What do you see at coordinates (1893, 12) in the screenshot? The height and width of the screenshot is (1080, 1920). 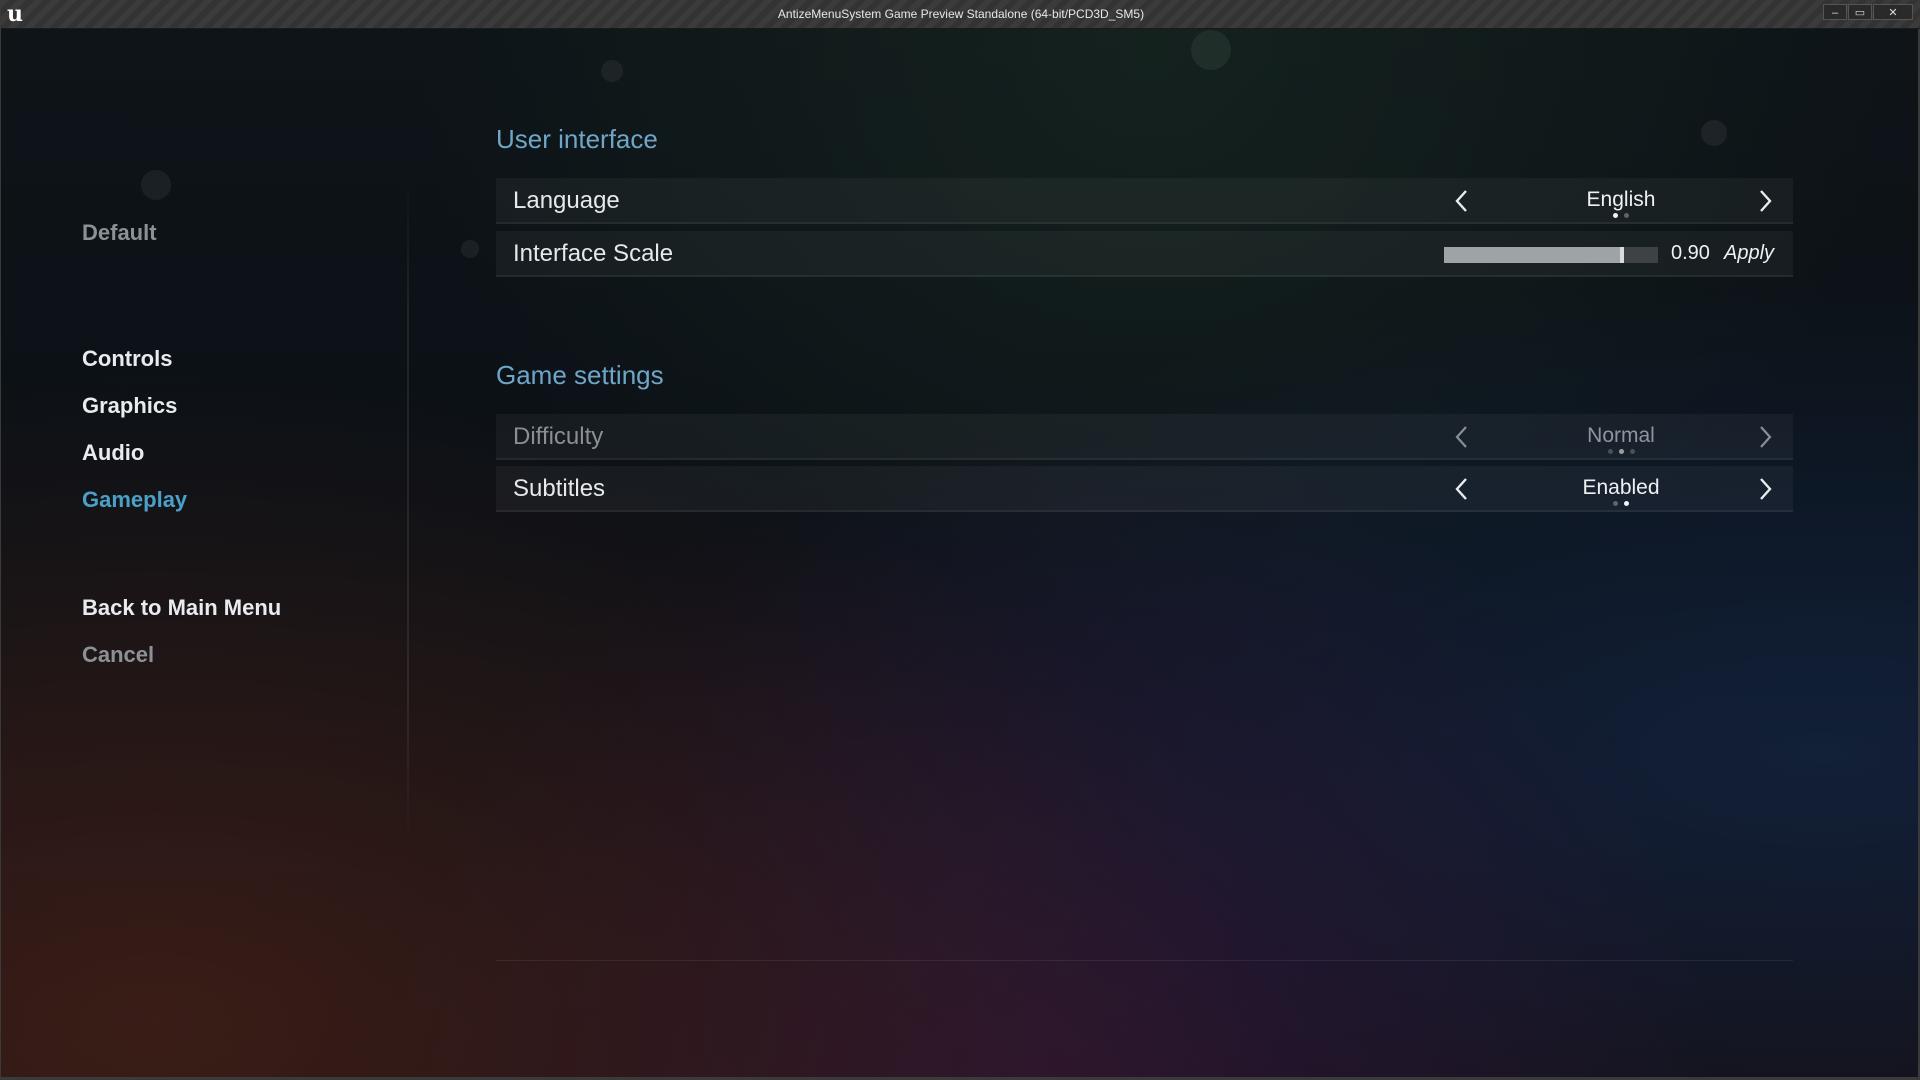 I see `close-button: ✕` at bounding box center [1893, 12].